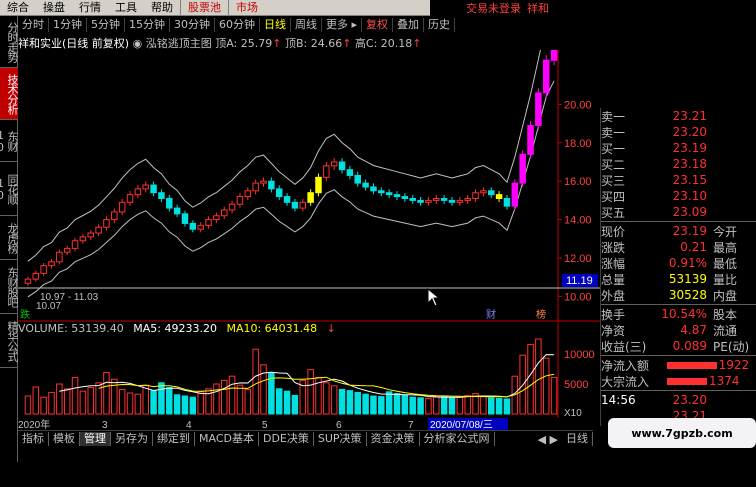 This screenshot has height=487, width=756. I want to click on vtab-eastmoney-forum: 东财股吧, so click(9, 287).